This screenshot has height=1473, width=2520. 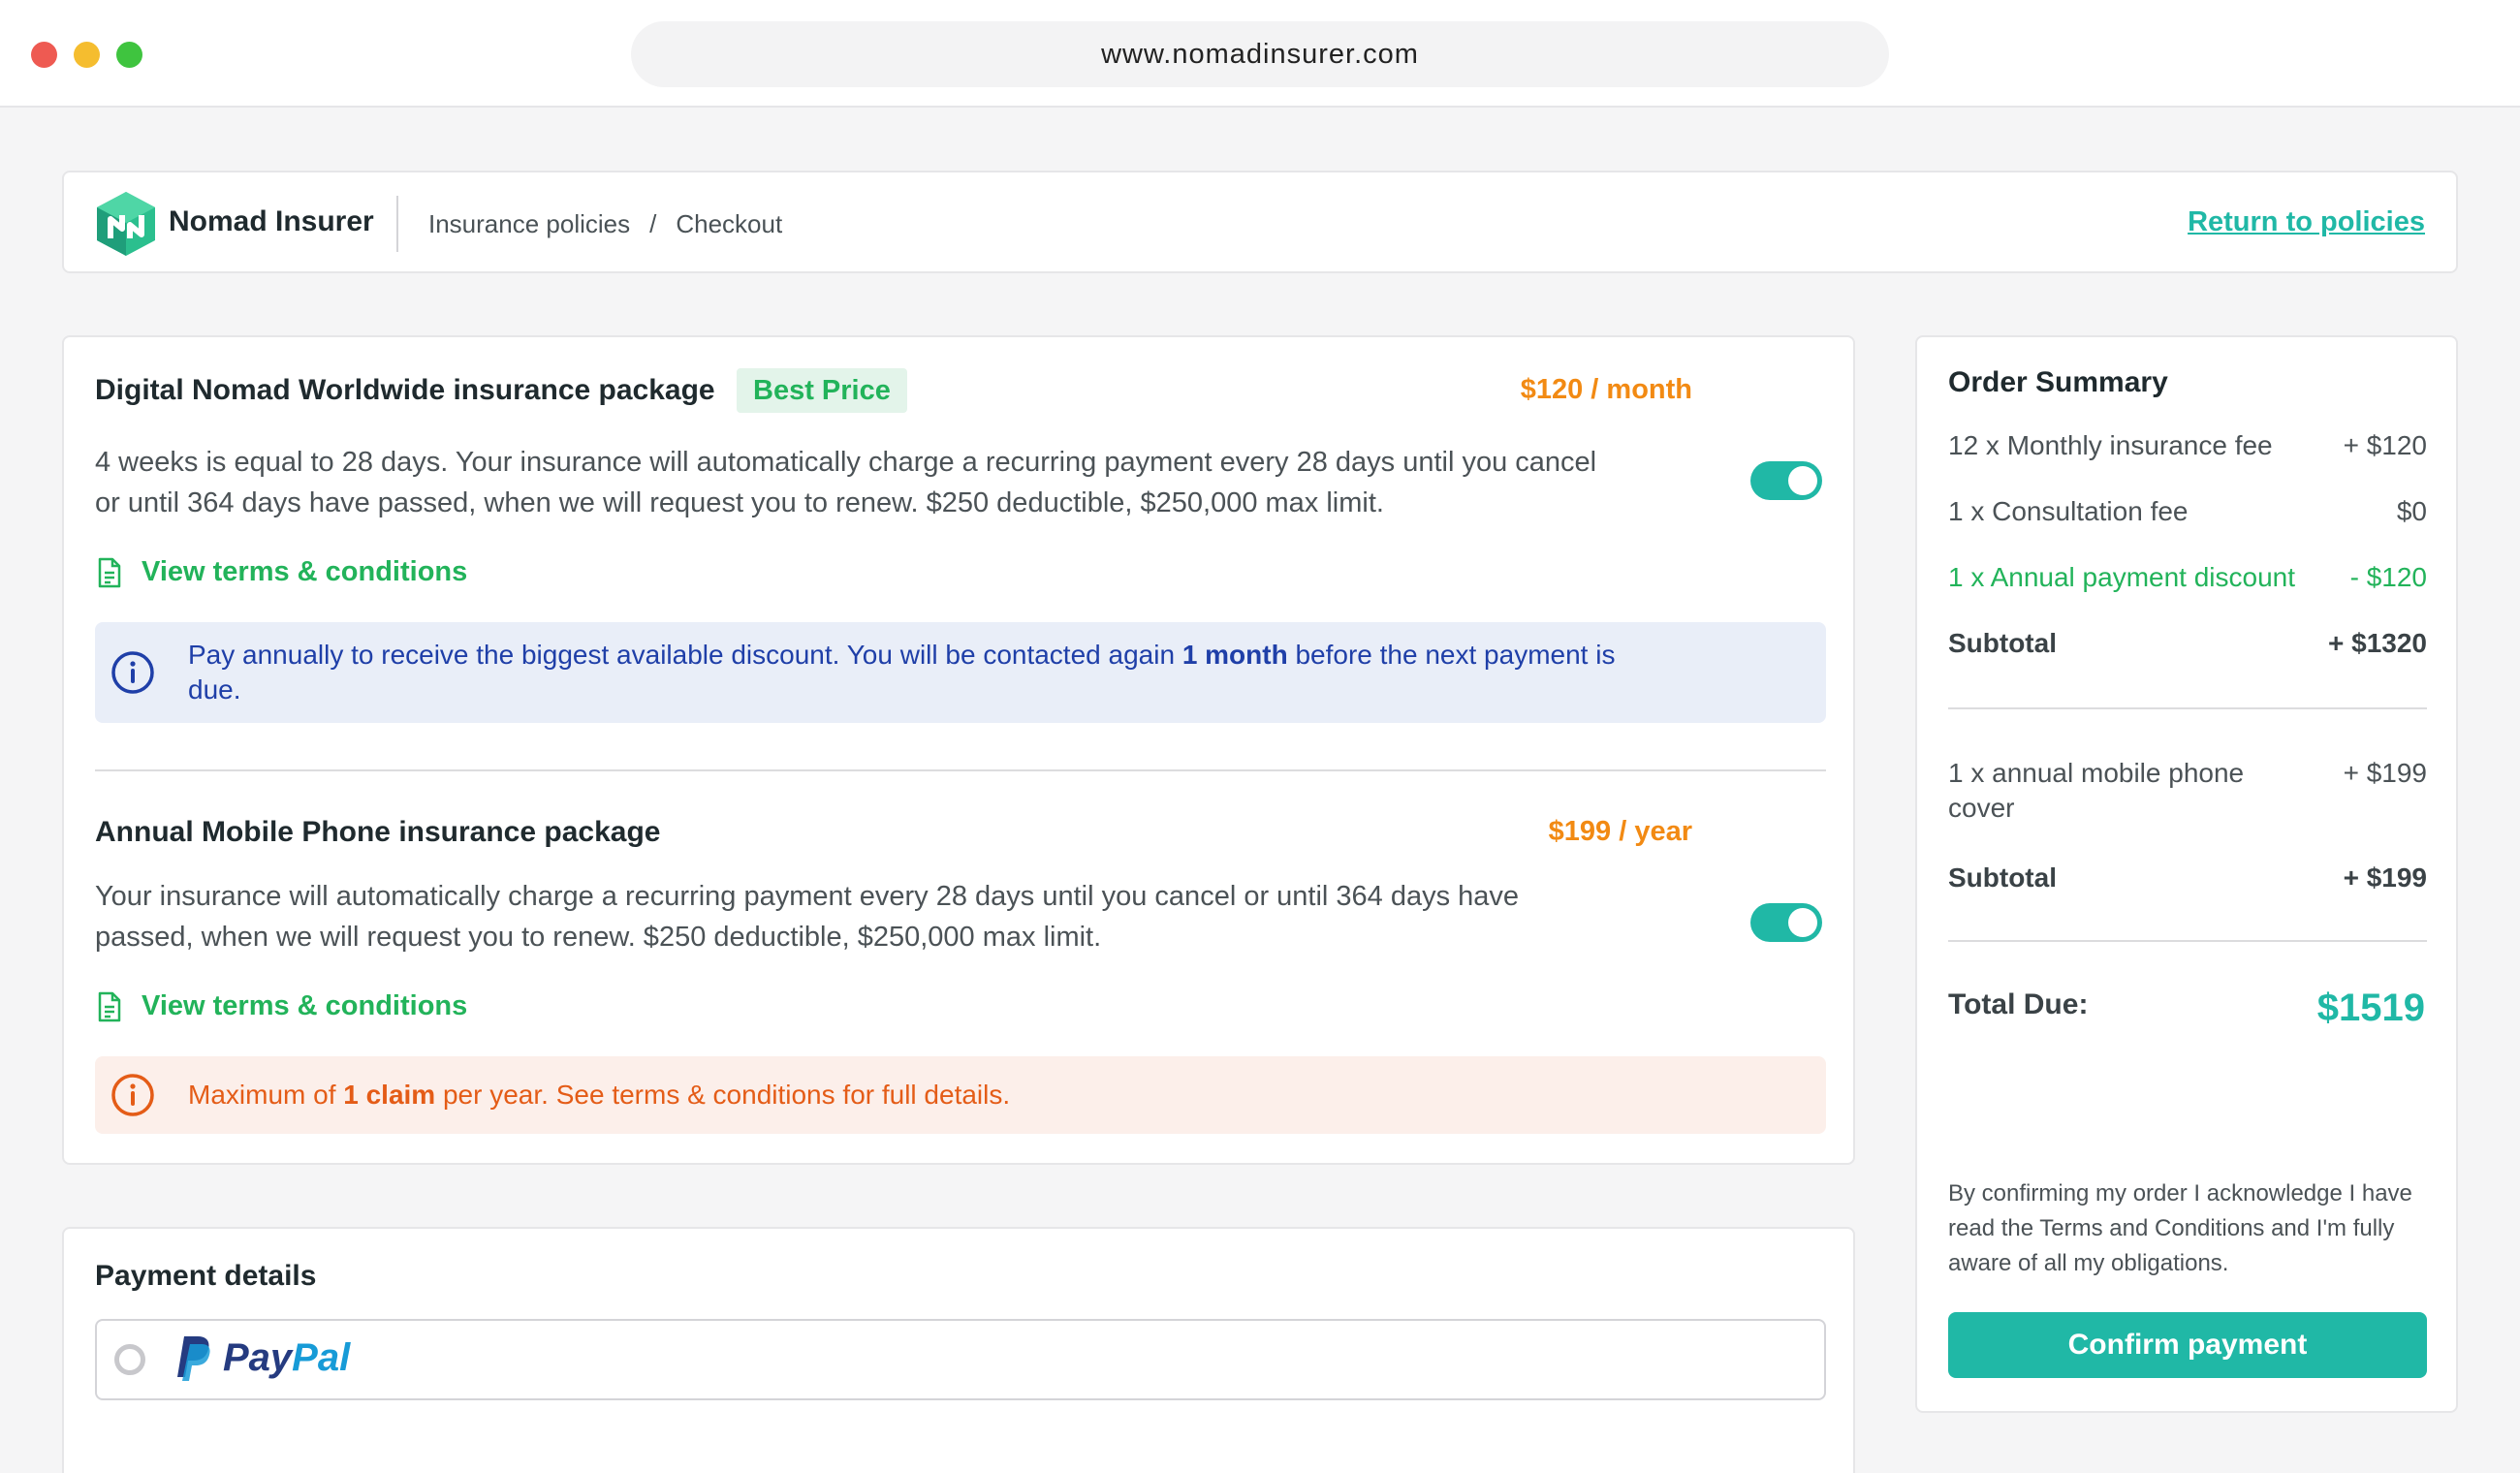 I want to click on summary-row-label: 1 x annual mobile phone cover, so click(x=2096, y=790).